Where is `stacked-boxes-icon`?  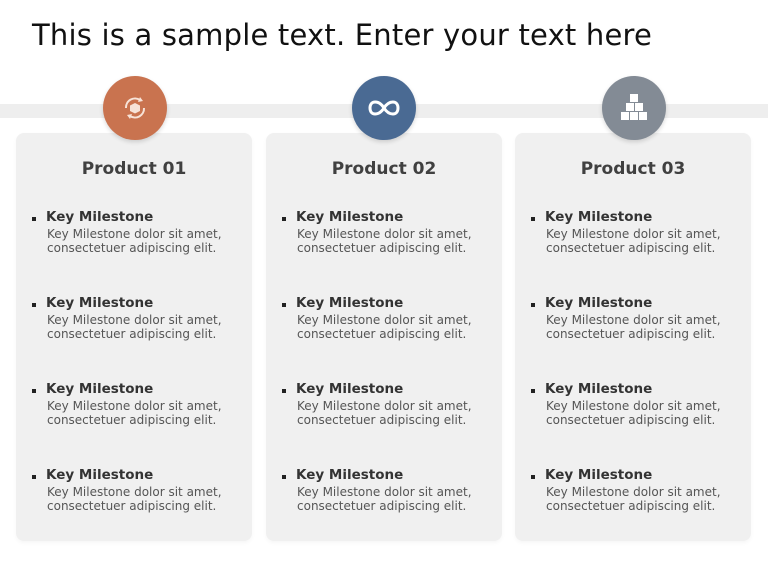
stacked-boxes-icon is located at coordinates (634, 107).